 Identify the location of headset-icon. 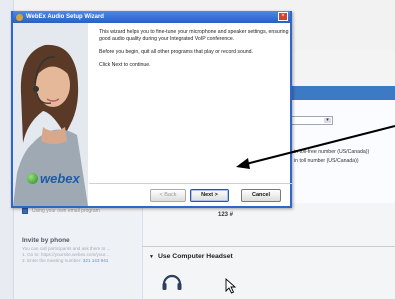
(172, 282).